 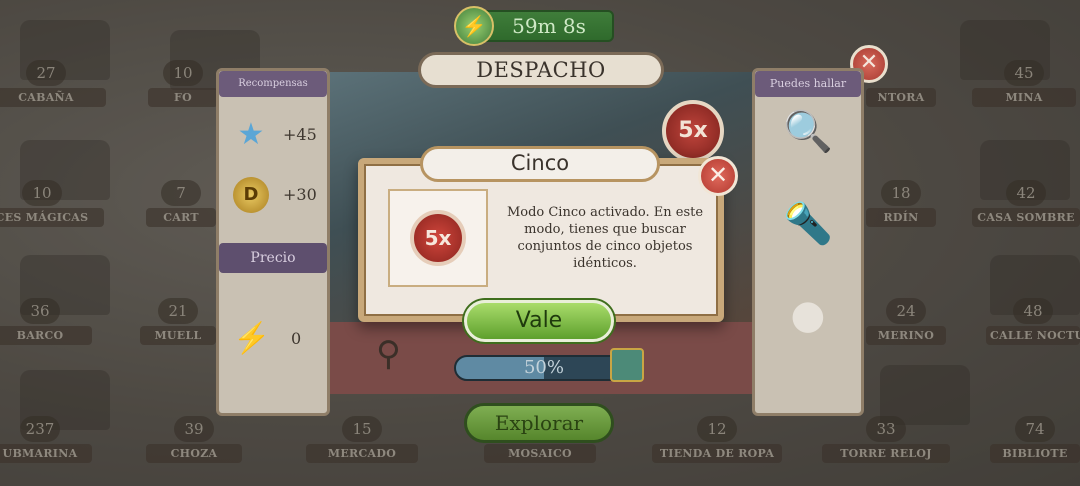 What do you see at coordinates (539, 423) in the screenshot?
I see `explore-button: Explorar` at bounding box center [539, 423].